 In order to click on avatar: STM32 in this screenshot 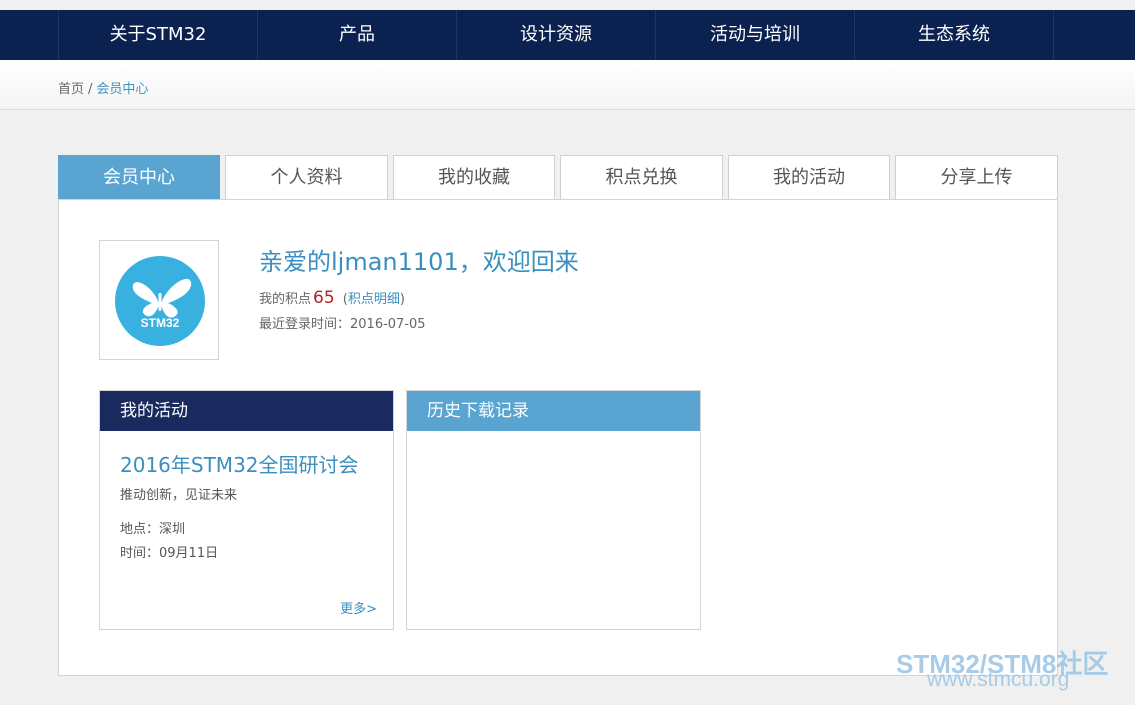, I will do `click(159, 300)`.